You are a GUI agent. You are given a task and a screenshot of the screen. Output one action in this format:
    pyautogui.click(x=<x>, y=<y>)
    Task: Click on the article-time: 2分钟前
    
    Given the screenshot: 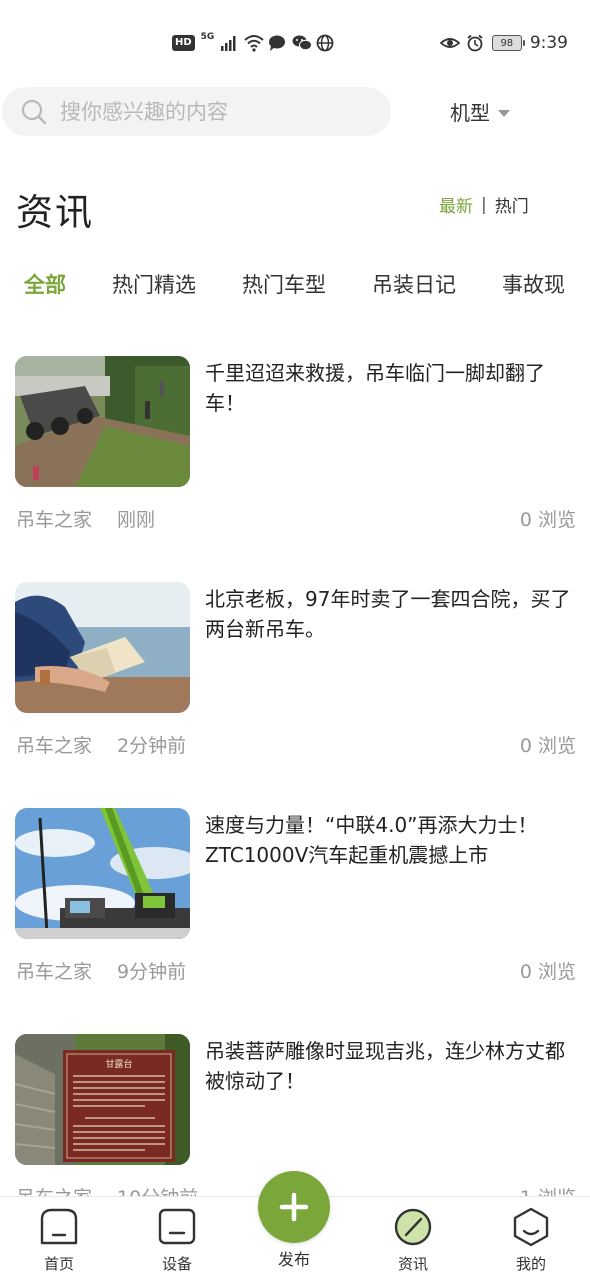 What is the action you would take?
    pyautogui.click(x=152, y=746)
    